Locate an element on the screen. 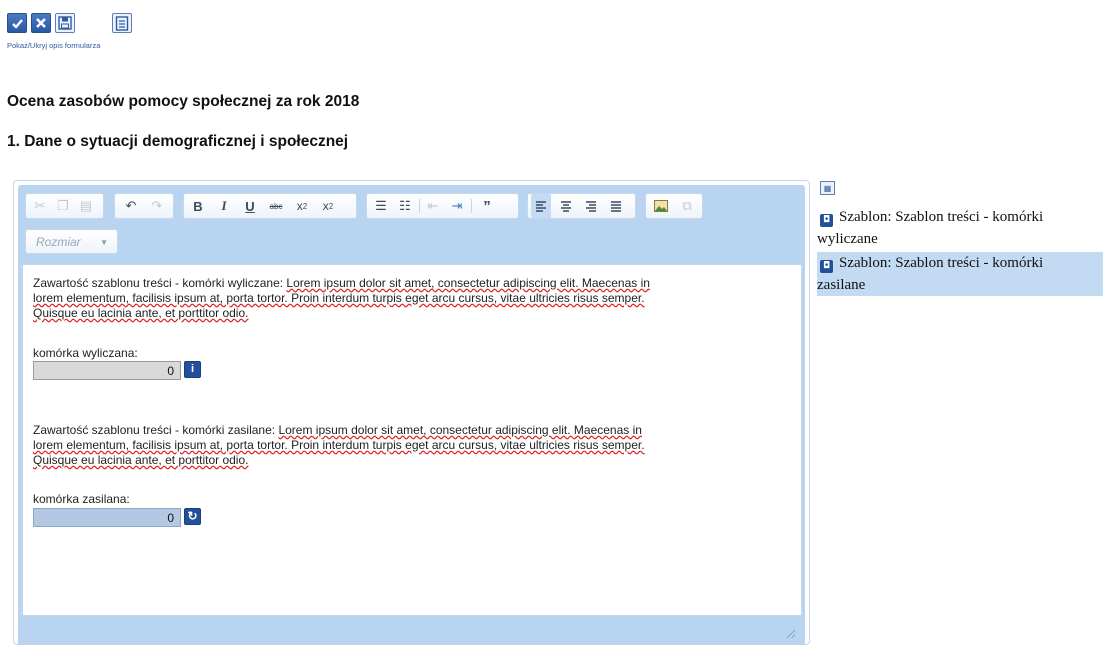  image-icon is located at coordinates (661, 206).